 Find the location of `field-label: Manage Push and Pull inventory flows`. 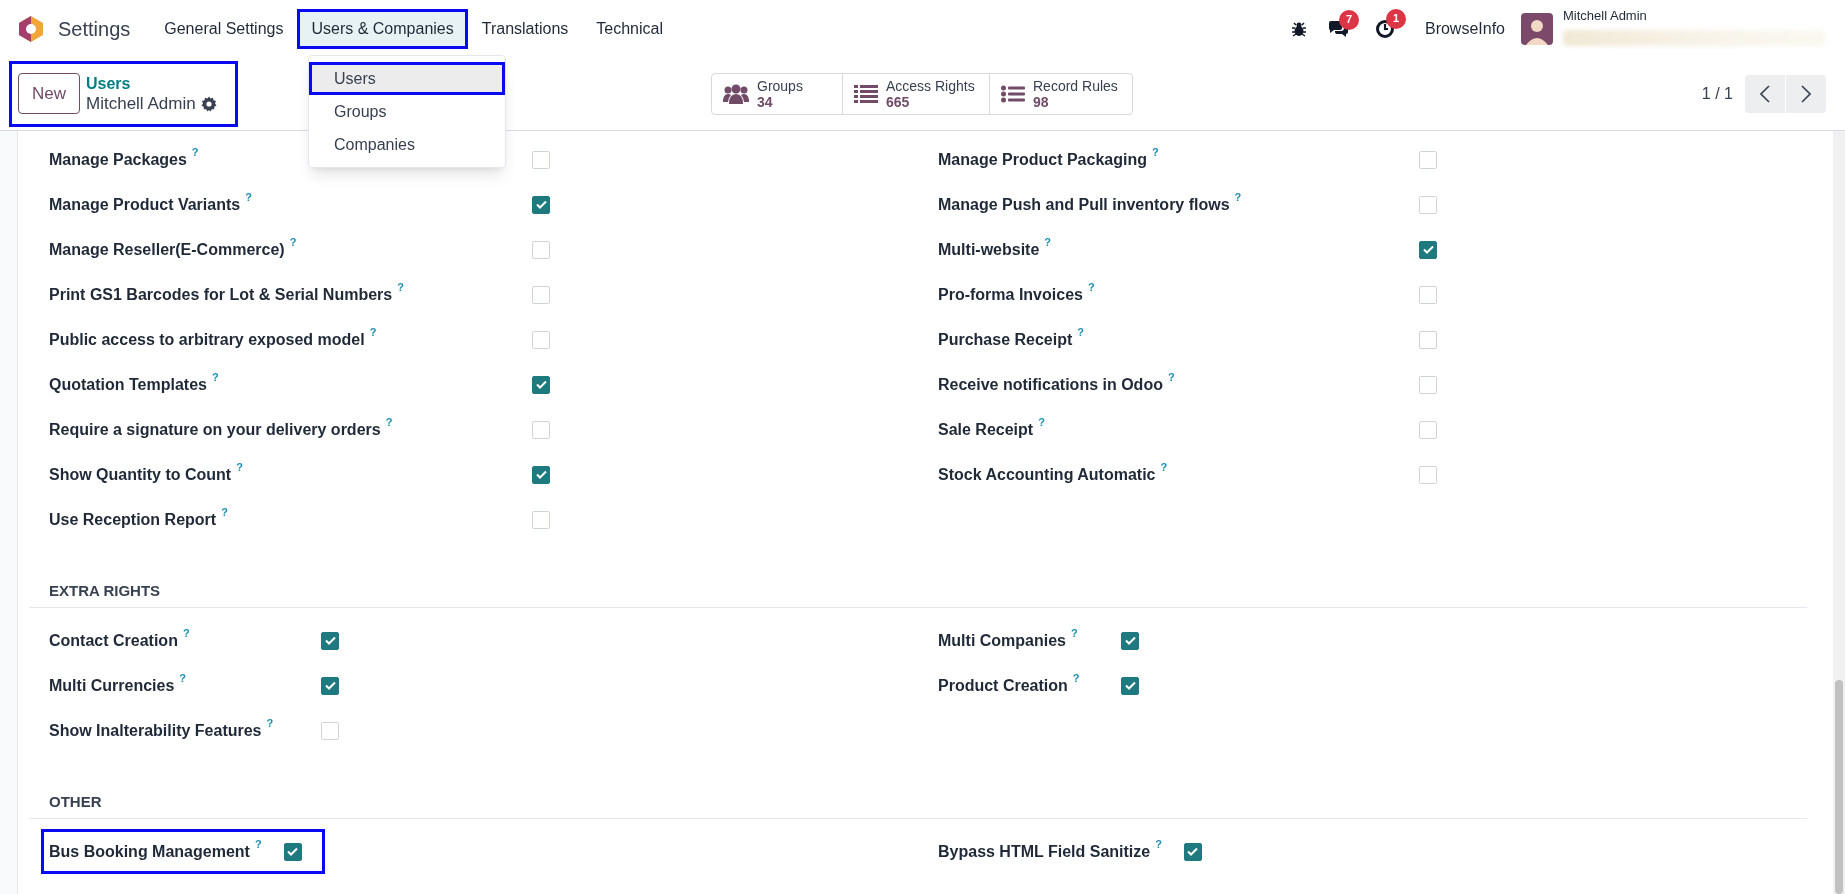

field-label: Manage Push and Pull inventory flows is located at coordinates (1084, 204).